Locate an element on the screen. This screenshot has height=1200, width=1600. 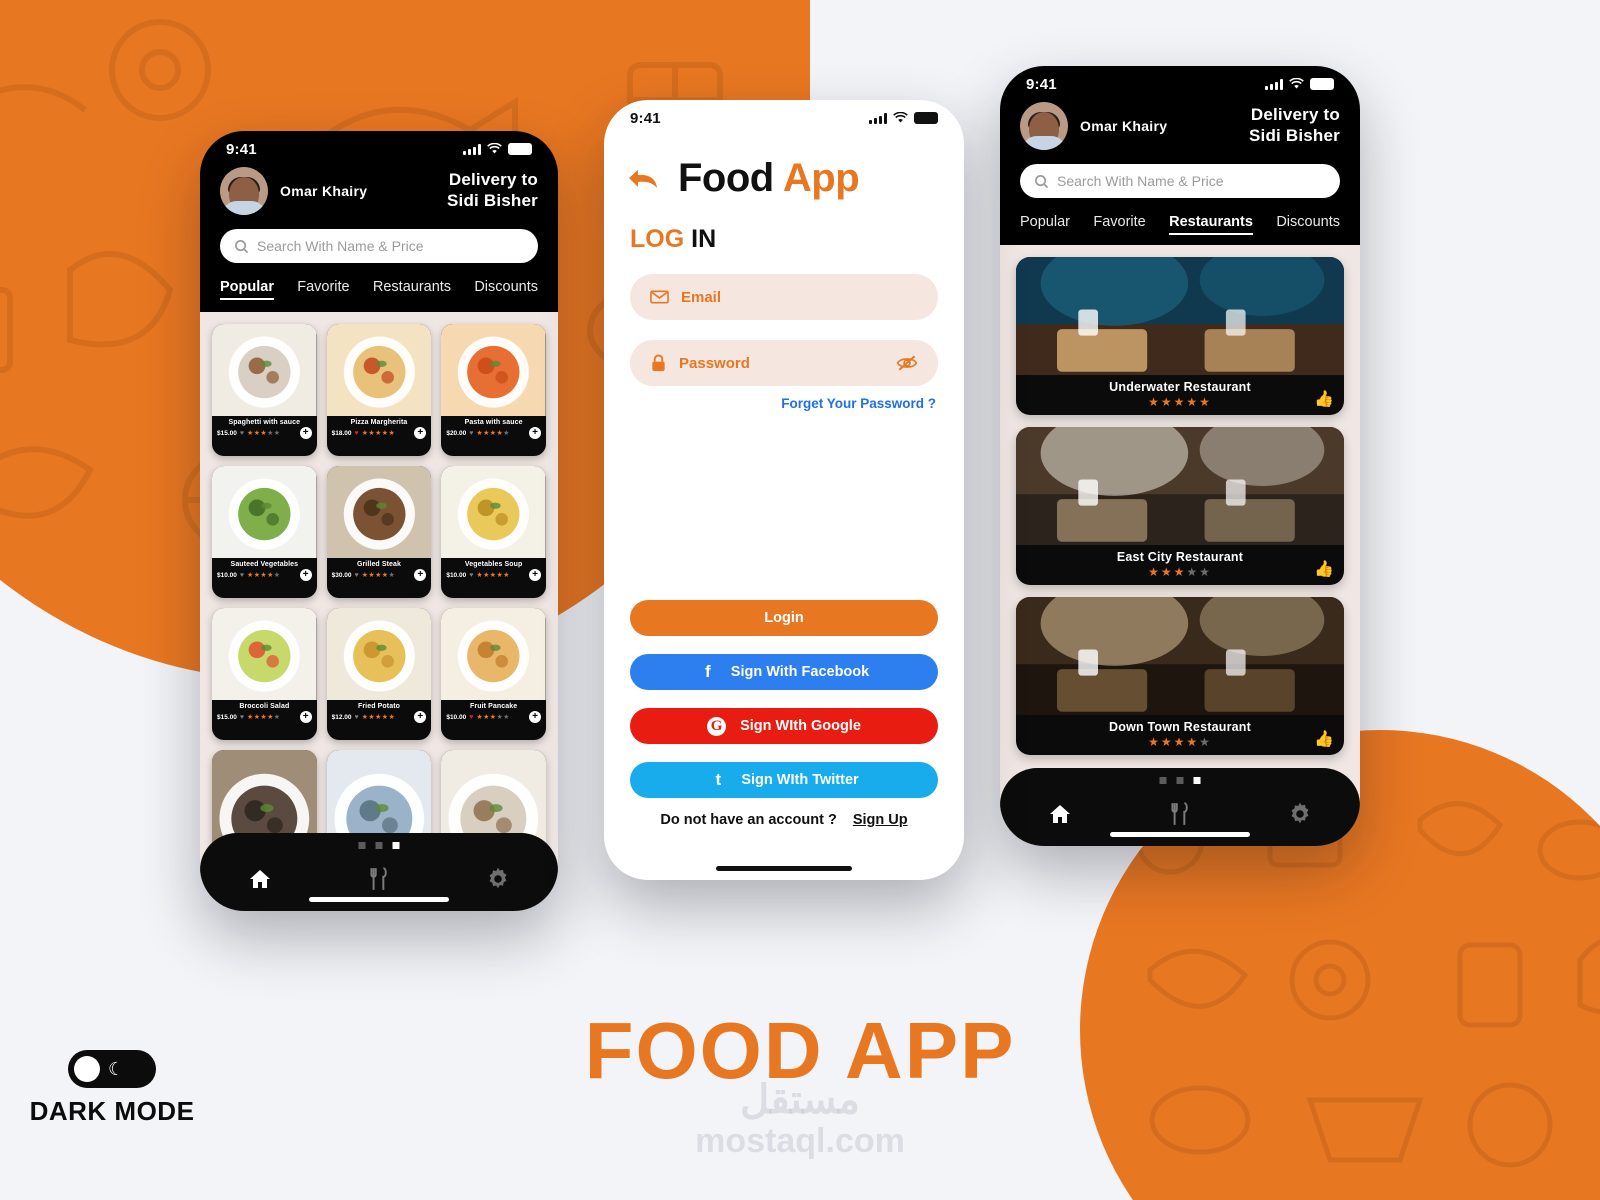
signal-bars-icon is located at coordinates (878, 118).